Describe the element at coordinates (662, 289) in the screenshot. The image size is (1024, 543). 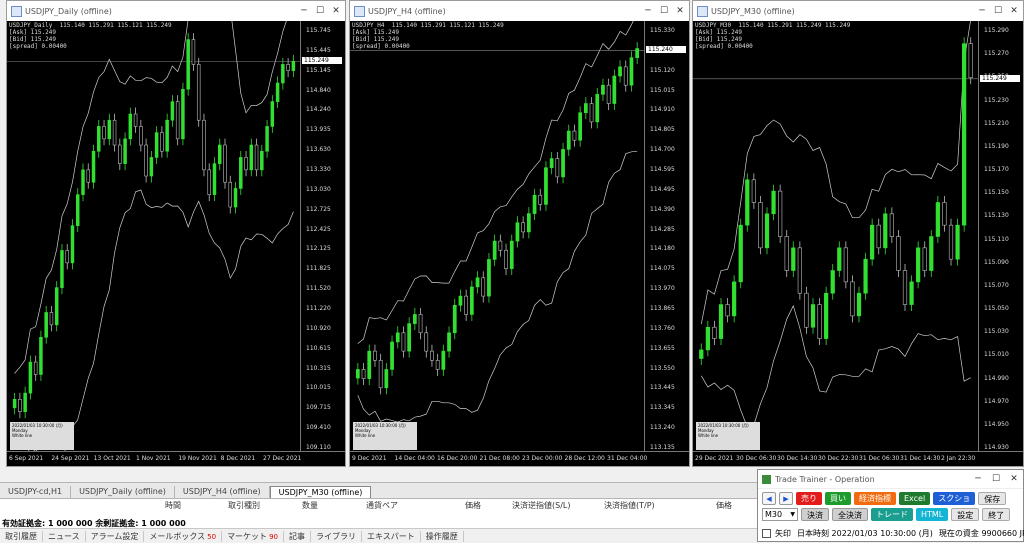
I see `price-tick-label: 113.970` at that location.